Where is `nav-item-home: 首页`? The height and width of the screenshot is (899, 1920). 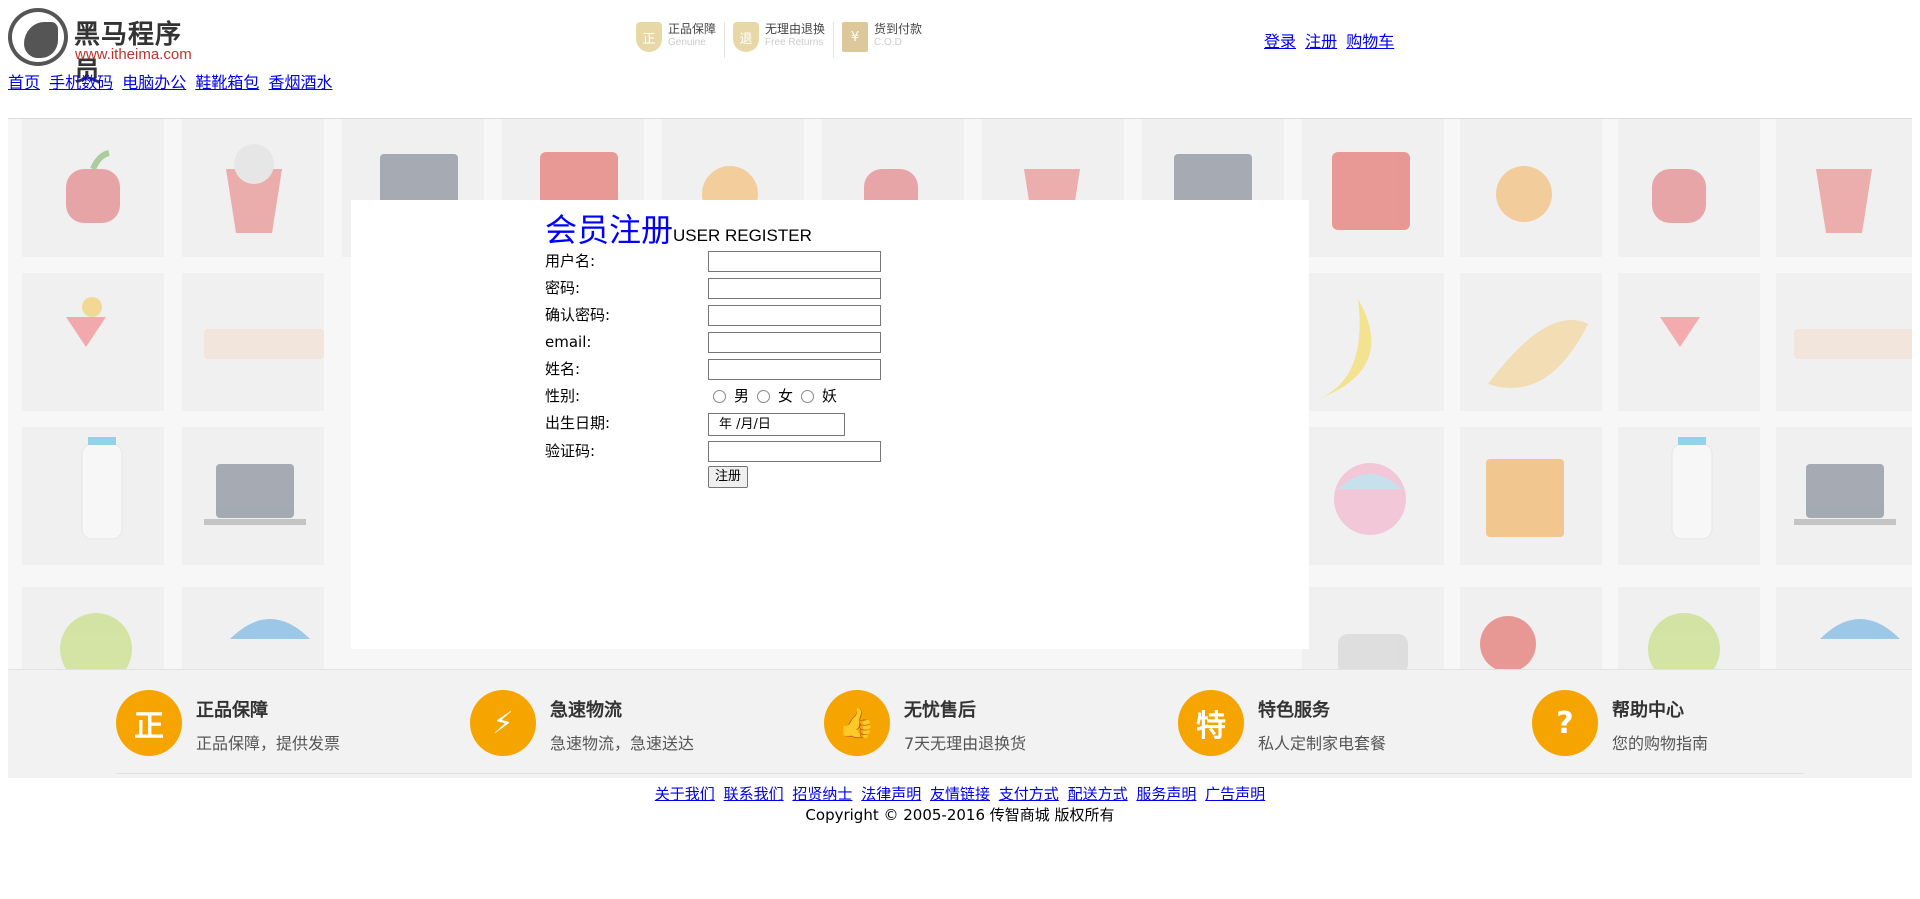
nav-item-home: 首页 is located at coordinates (24, 82).